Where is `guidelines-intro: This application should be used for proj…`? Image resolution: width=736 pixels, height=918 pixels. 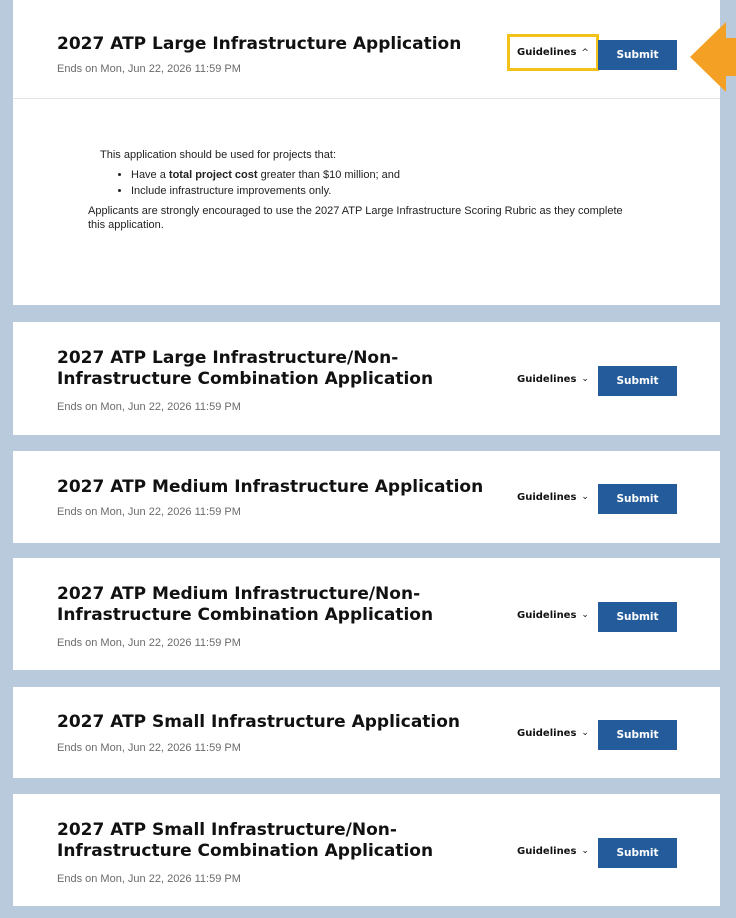 guidelines-intro: This application should be used for proj… is located at coordinates (218, 155).